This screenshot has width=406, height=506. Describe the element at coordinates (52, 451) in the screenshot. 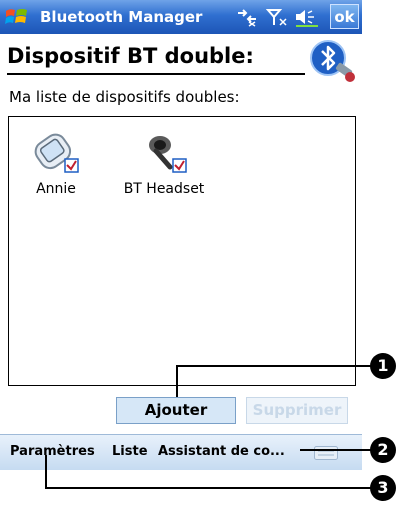

I see `menu-item-parametres: Paramètres` at that location.